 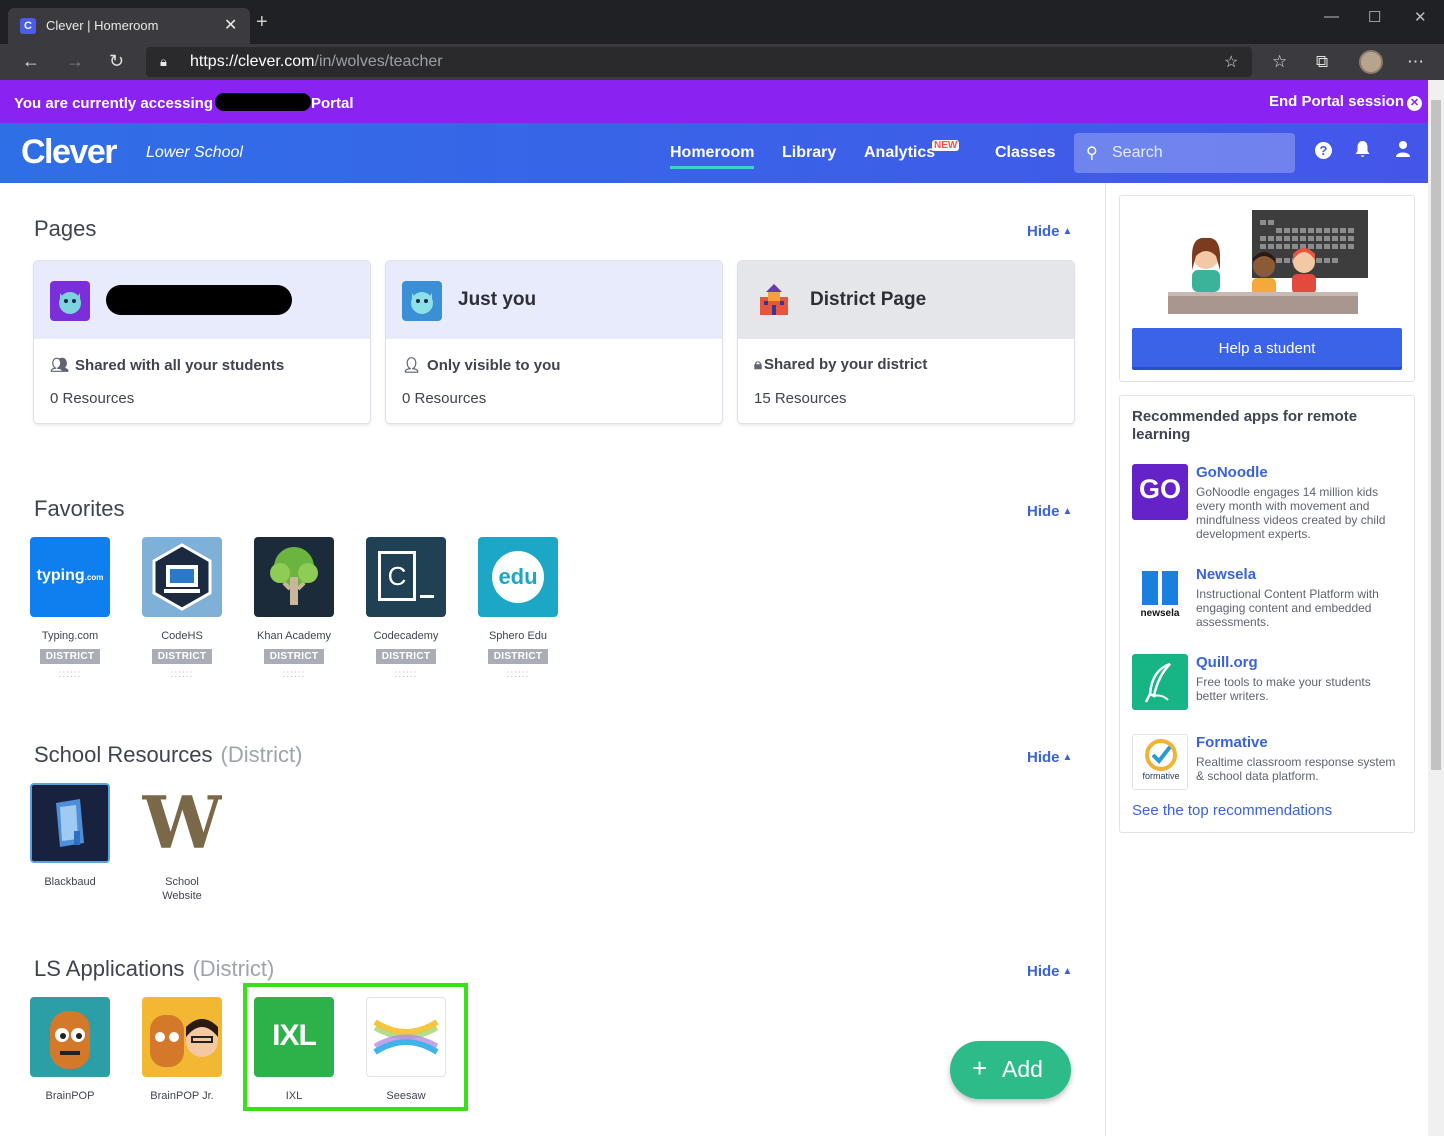 I want to click on browser-tab-bar: C Clever | Homeroom ✕ + — ☐ ✕, so click(x=722, y=22).